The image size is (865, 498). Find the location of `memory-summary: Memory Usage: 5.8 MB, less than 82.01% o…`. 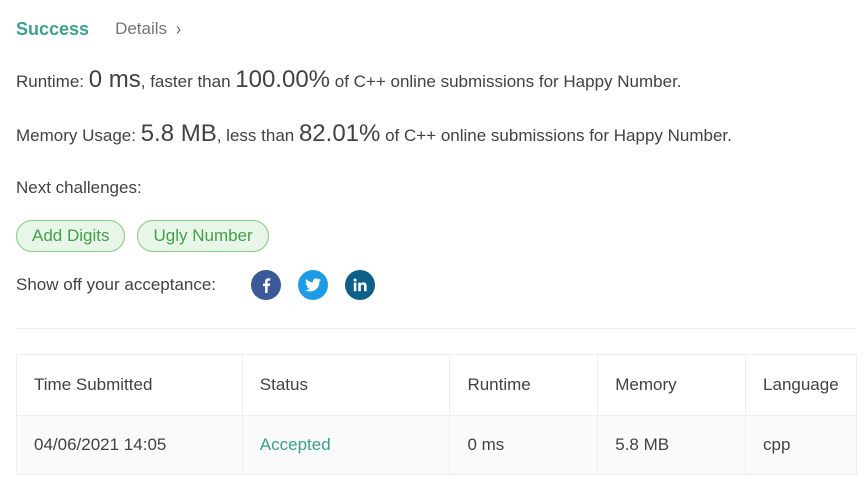

memory-summary: Memory Usage: 5.8 MB, less than 82.01% o… is located at coordinates (374, 134).